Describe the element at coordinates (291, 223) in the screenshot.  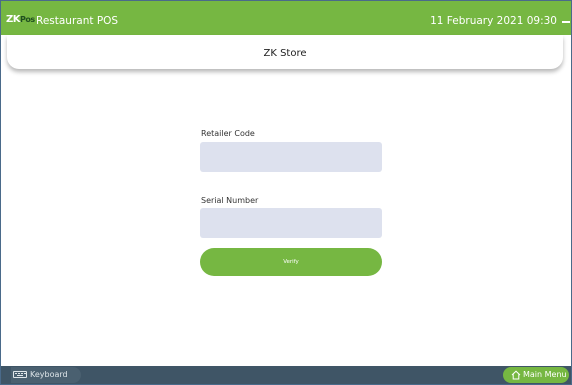
I see `serial-number-input` at that location.